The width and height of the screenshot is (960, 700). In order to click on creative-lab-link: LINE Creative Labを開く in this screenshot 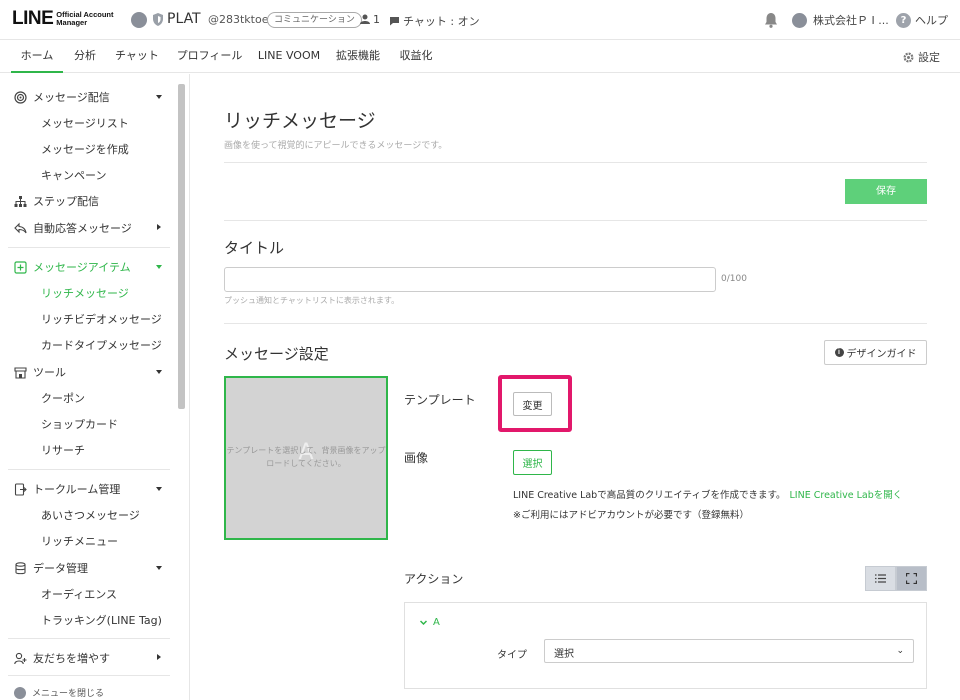, I will do `click(846, 495)`.